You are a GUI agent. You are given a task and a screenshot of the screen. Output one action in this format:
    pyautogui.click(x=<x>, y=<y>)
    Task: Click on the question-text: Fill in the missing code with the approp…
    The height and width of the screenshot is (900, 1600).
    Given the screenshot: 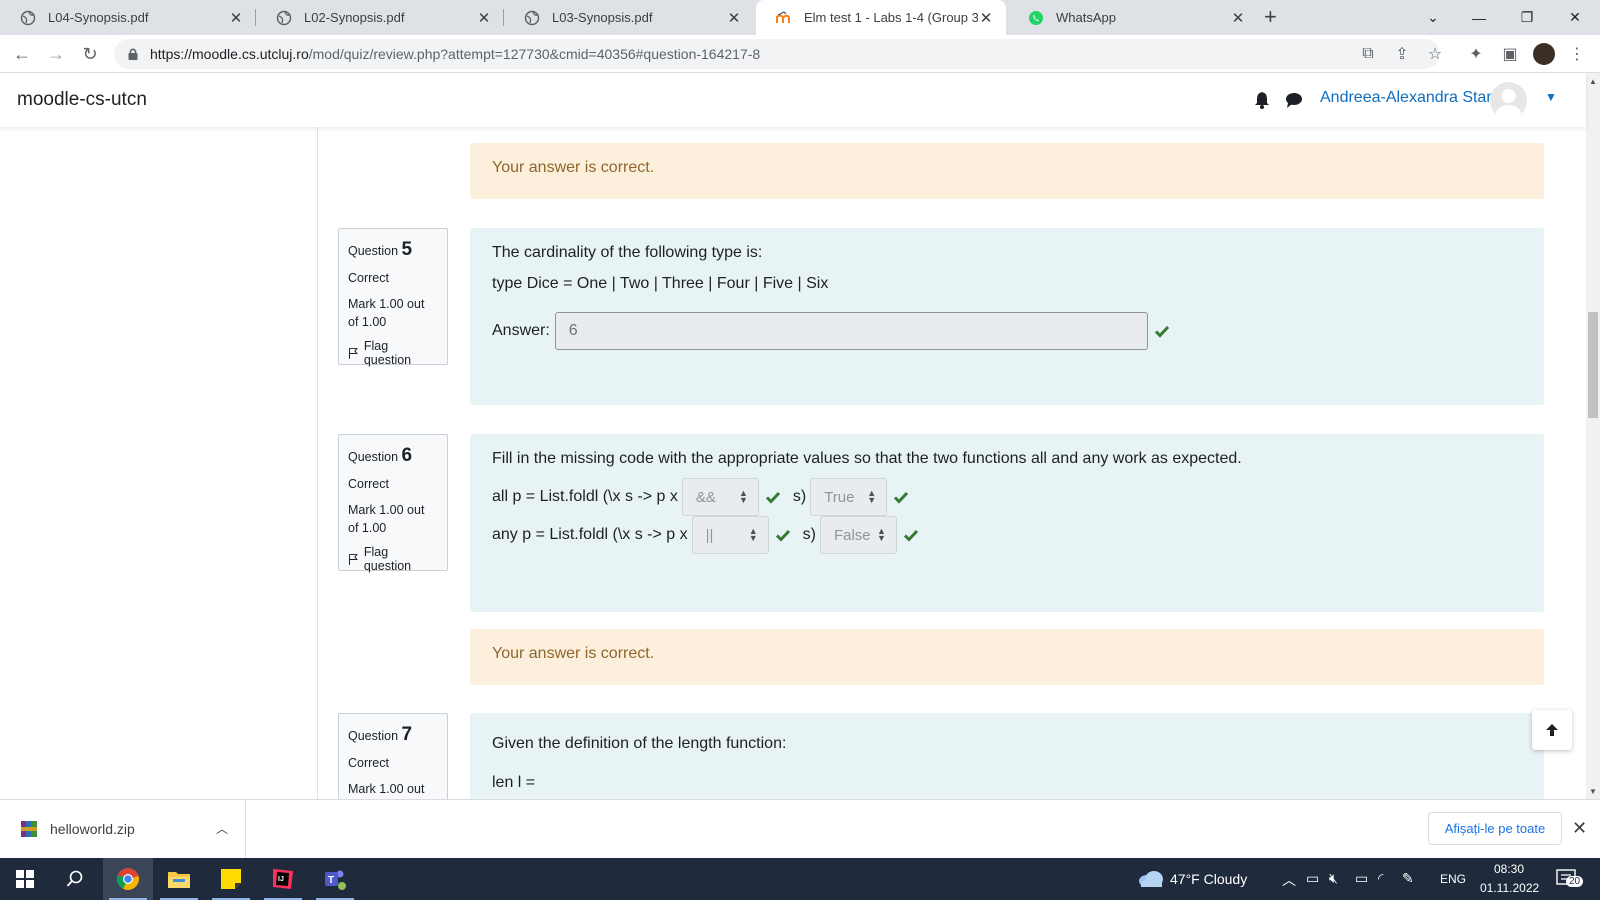 What is the action you would take?
    pyautogui.click(x=867, y=458)
    